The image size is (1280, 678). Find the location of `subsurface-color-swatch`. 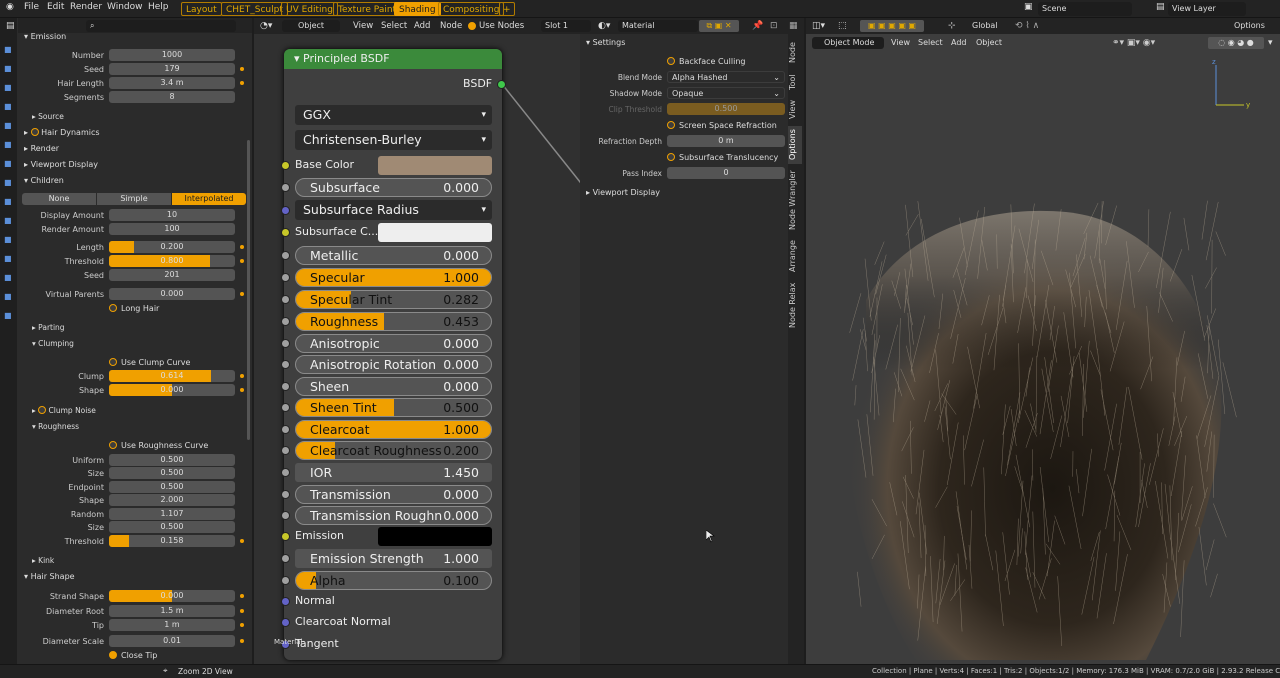

subsurface-color-swatch is located at coordinates (435, 232).